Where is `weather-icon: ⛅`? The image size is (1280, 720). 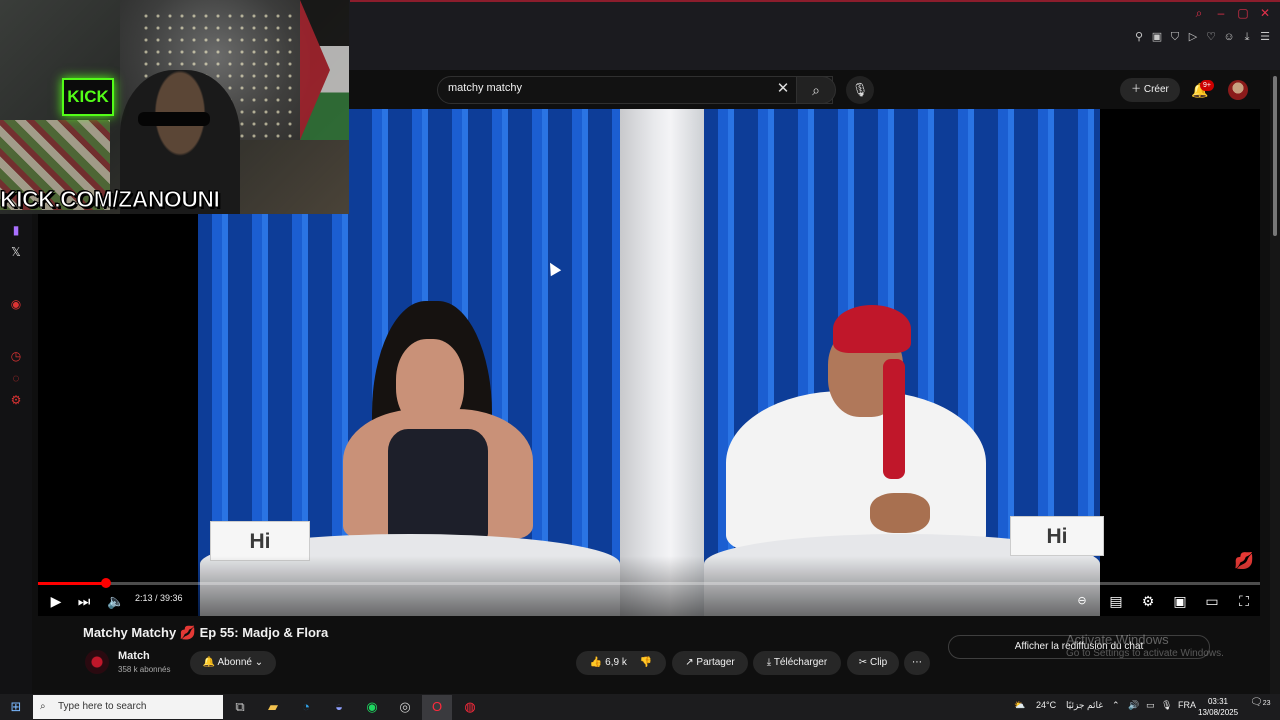 weather-icon: ⛅ is located at coordinates (1019, 705).